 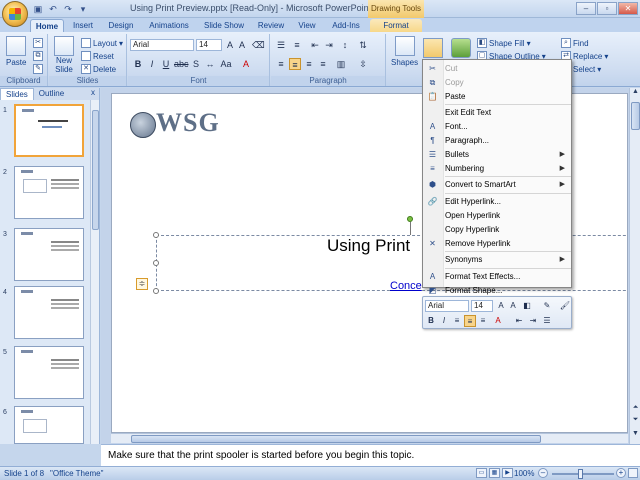 I want to click on menu-item-paste: 📋 Paste, so click(x=497, y=97).